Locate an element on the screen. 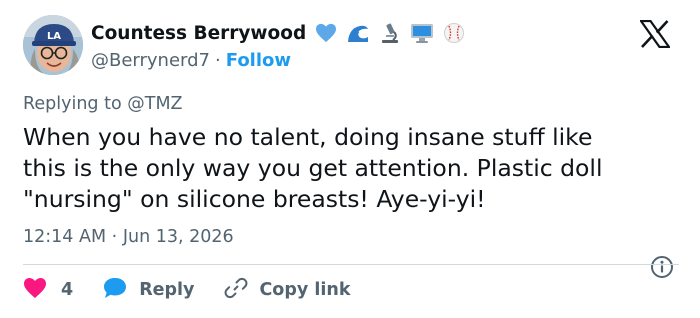 The width and height of the screenshot is (700, 318). avatar: LA is located at coordinates (53, 45).